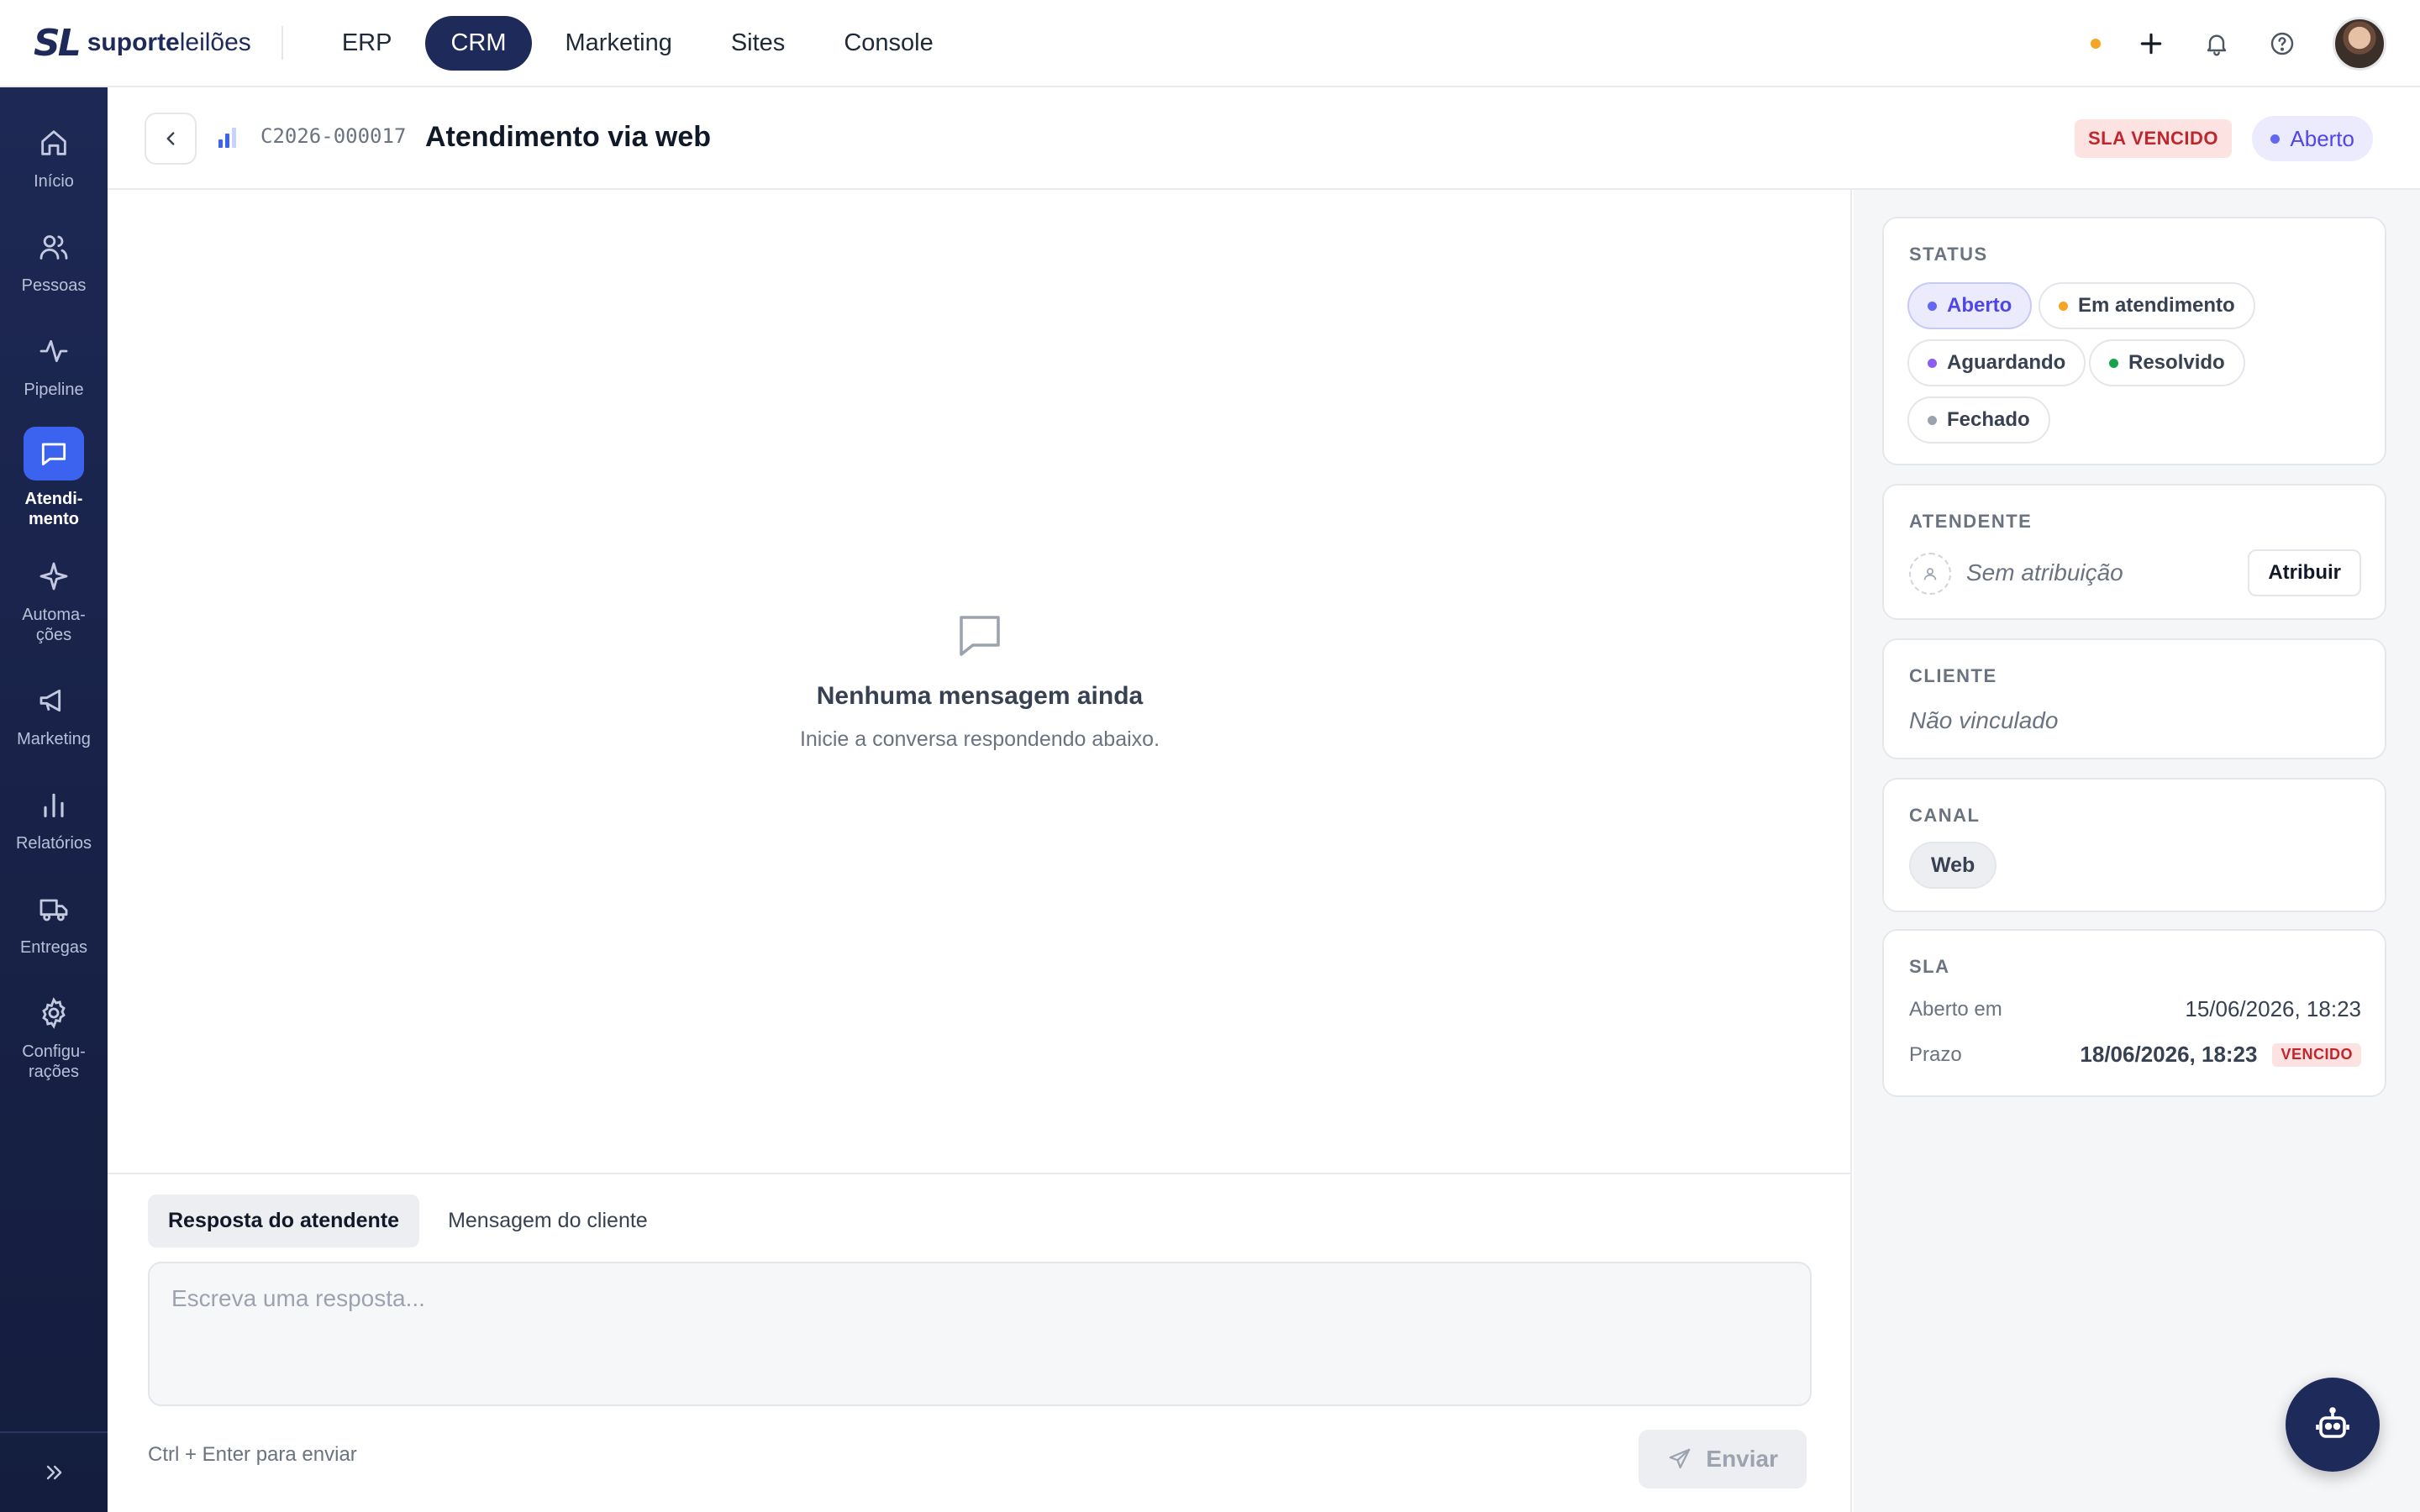  I want to click on nav-crm: CRM, so click(479, 43).